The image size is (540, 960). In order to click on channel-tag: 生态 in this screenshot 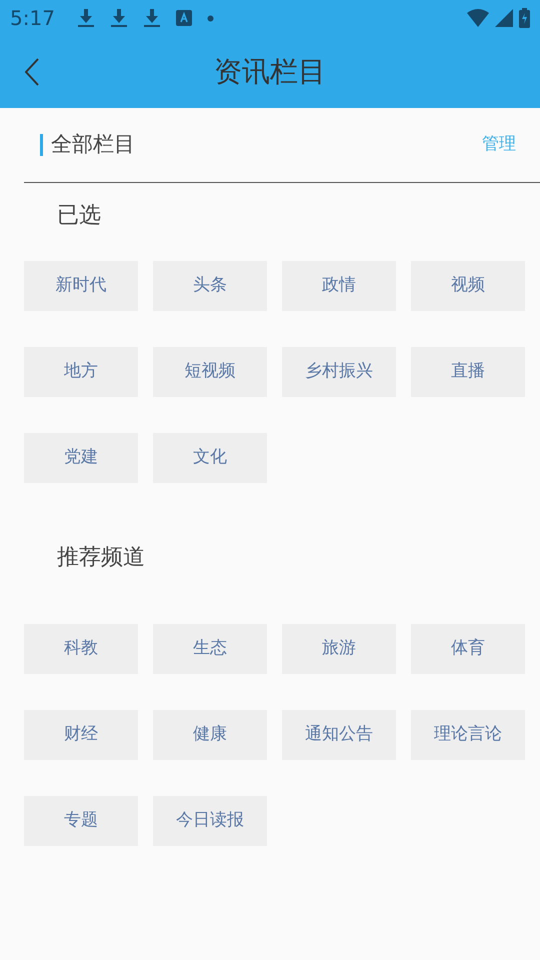, I will do `click(210, 649)`.